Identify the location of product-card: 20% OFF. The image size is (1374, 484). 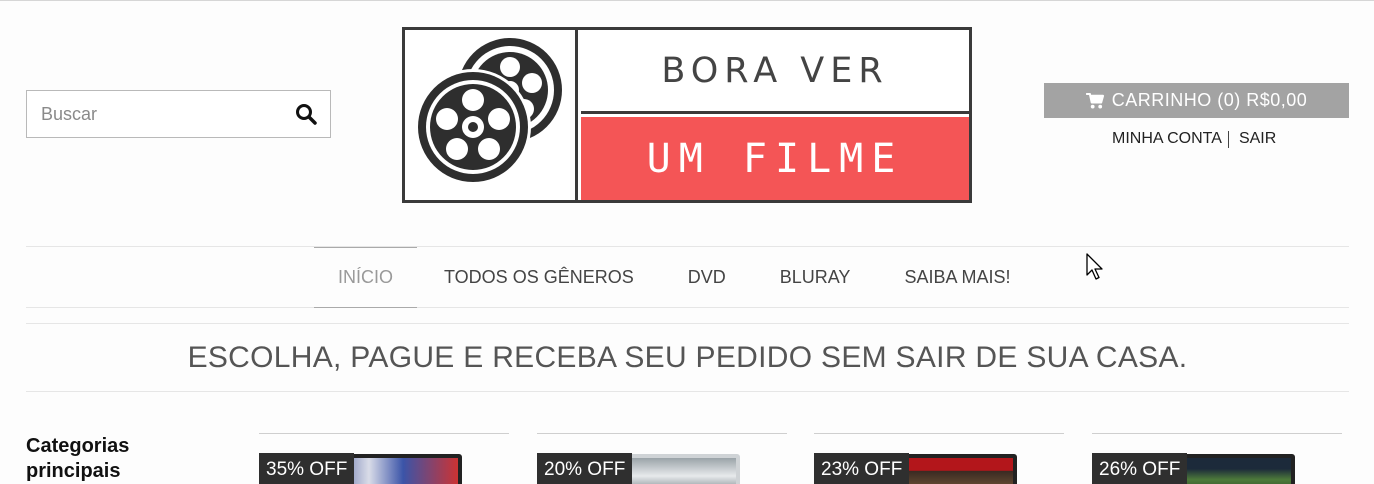
(662, 458).